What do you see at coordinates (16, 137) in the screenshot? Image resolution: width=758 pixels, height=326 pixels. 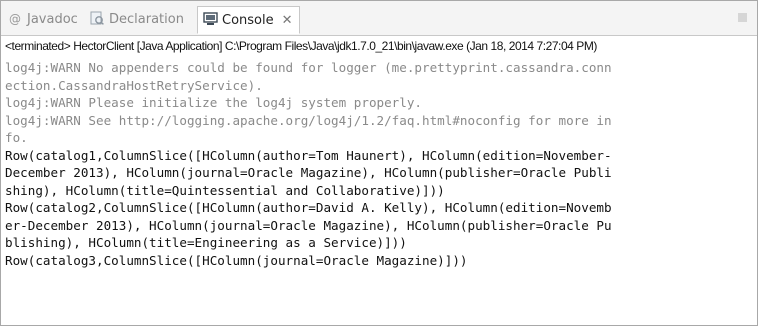 I see `console-line: fo.` at bounding box center [16, 137].